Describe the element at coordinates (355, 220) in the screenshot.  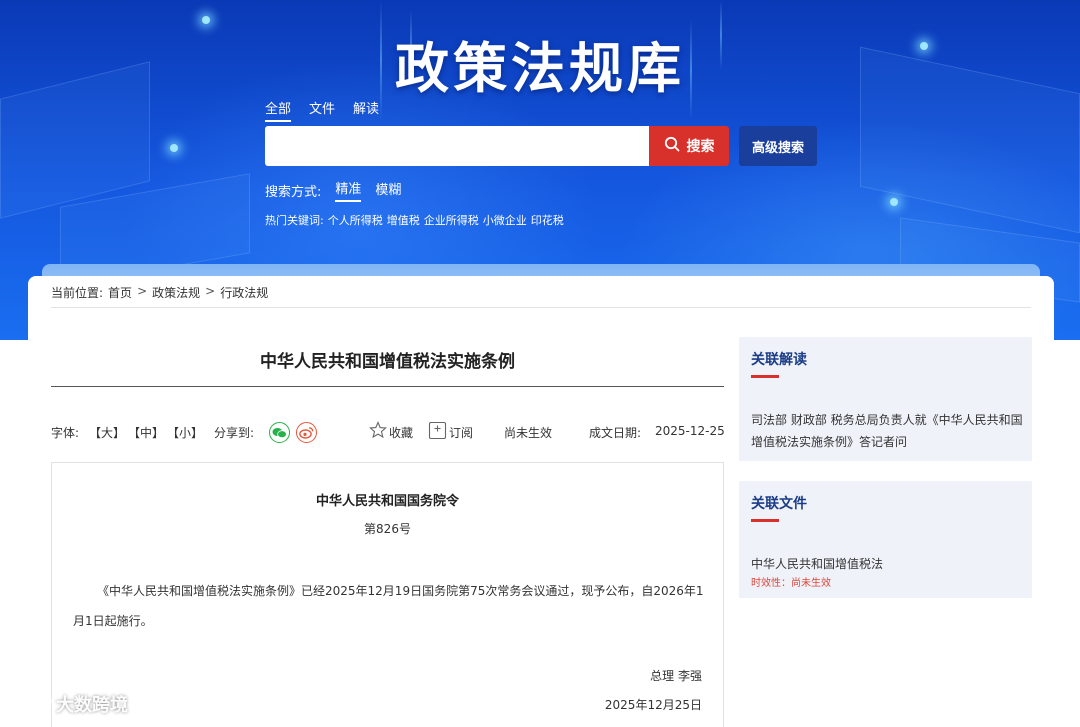
I see `hot-keyword: 个人所得税` at that location.